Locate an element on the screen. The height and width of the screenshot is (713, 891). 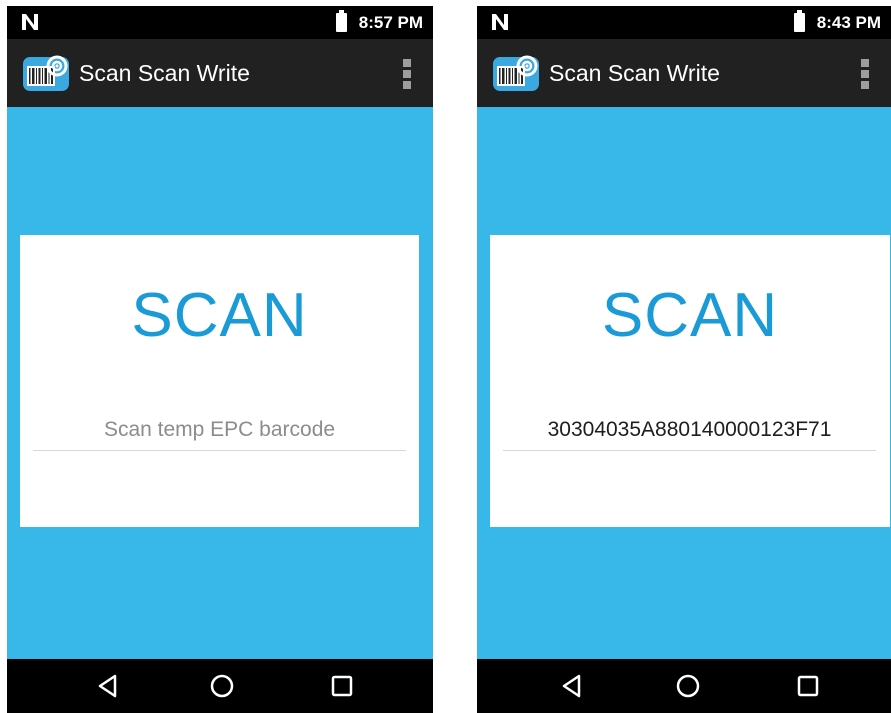
status-bar: 8:43 PM is located at coordinates (684, 22).